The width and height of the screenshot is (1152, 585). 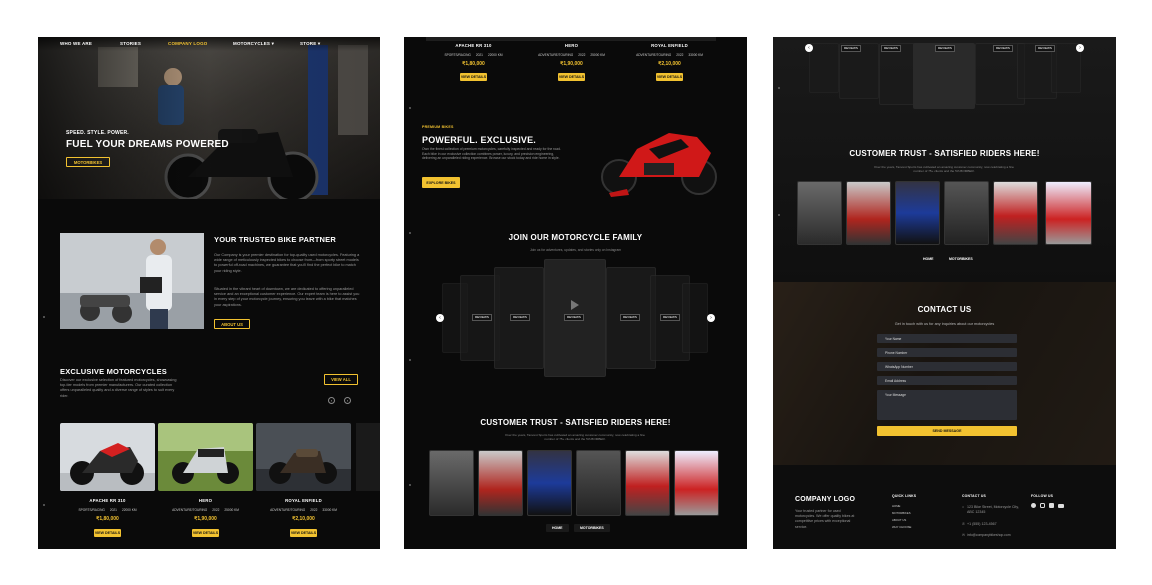 I want to click on play-icon, so click(x=575, y=305).